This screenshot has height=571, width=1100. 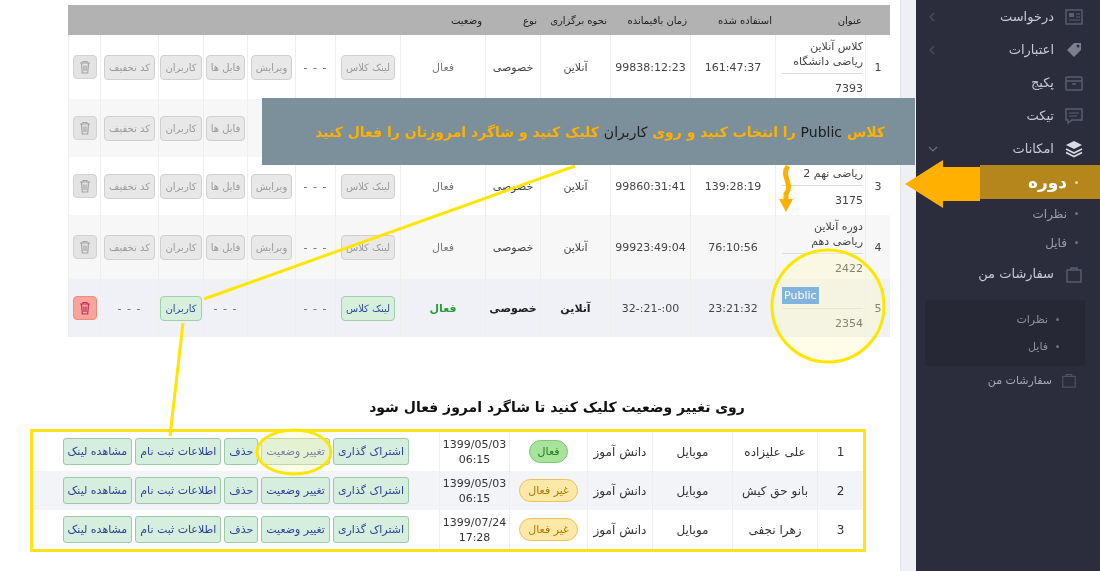 What do you see at coordinates (1008, 16) in the screenshot?
I see `sidebar-item: درخواست` at bounding box center [1008, 16].